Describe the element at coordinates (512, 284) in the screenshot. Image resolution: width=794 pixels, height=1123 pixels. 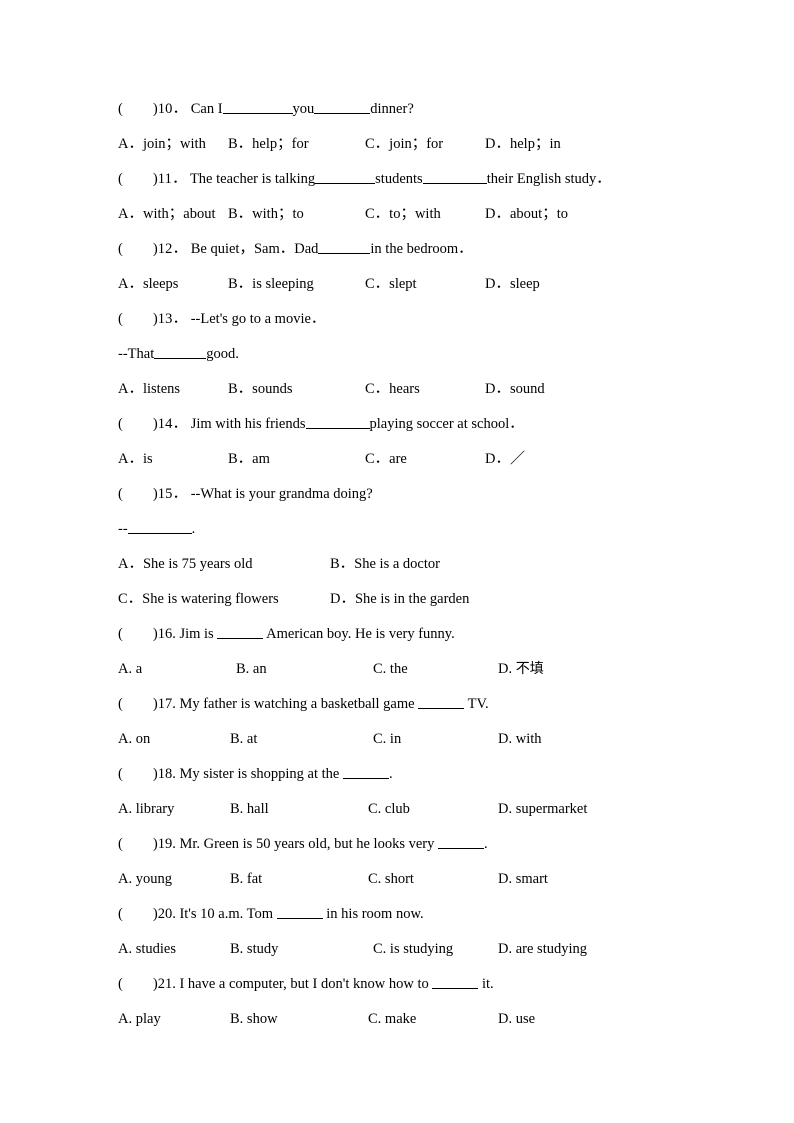
I see `option-d-q12: Dsleep` at that location.